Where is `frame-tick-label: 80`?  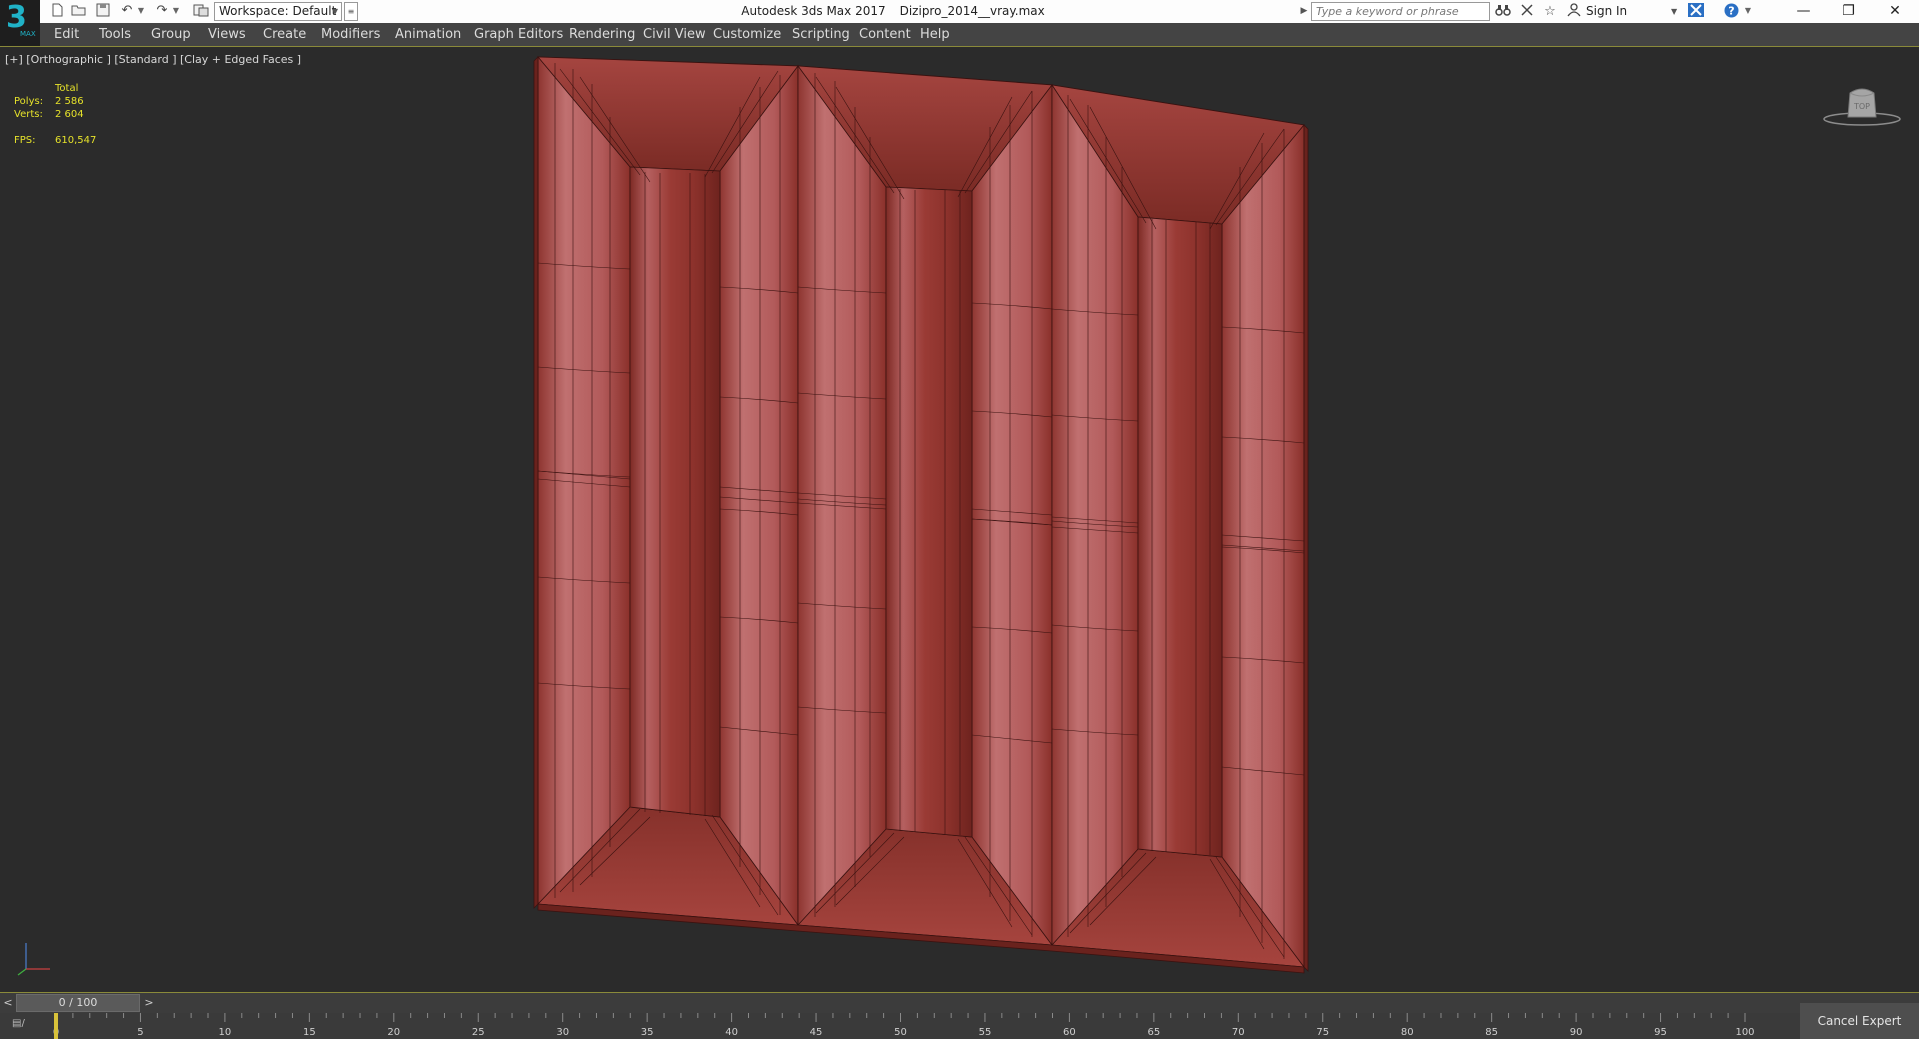
frame-tick-label: 80 is located at coordinates (1407, 1032).